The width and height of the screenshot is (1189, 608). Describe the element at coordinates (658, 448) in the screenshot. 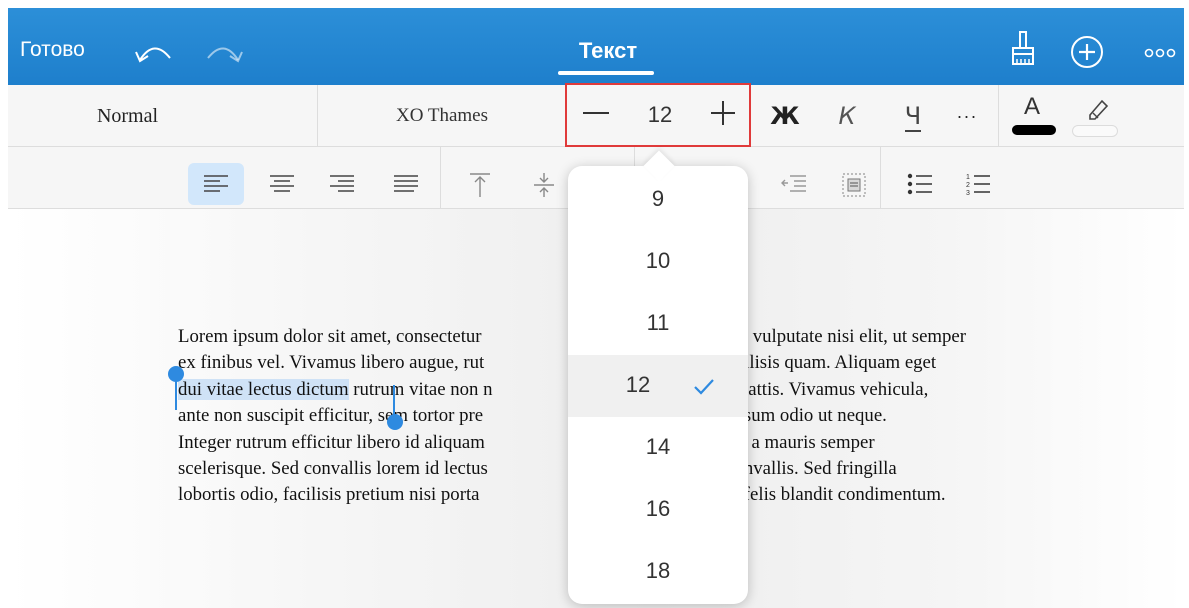

I see `size-option-14: 14` at that location.